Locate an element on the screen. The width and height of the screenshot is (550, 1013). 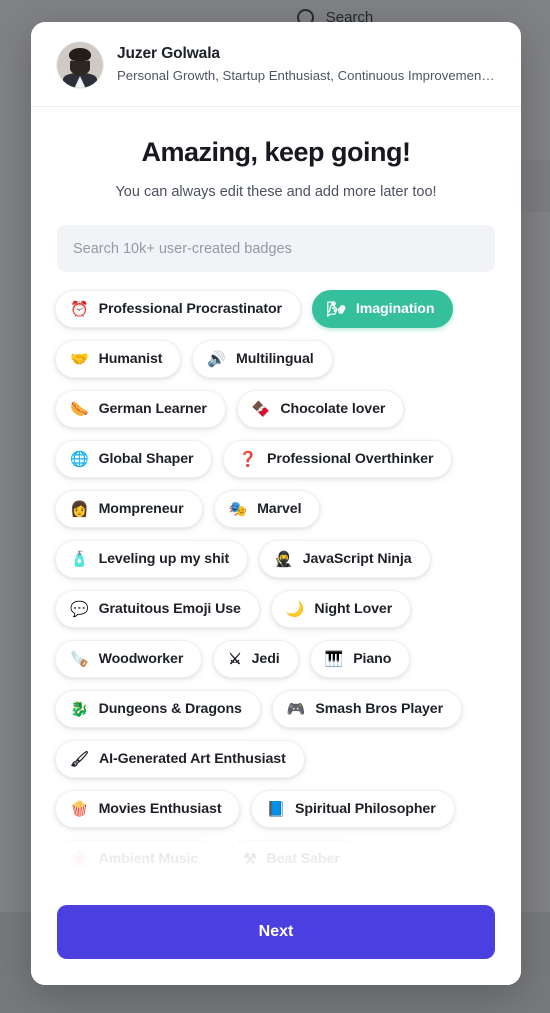
badge-label: Piano is located at coordinates (372, 659).